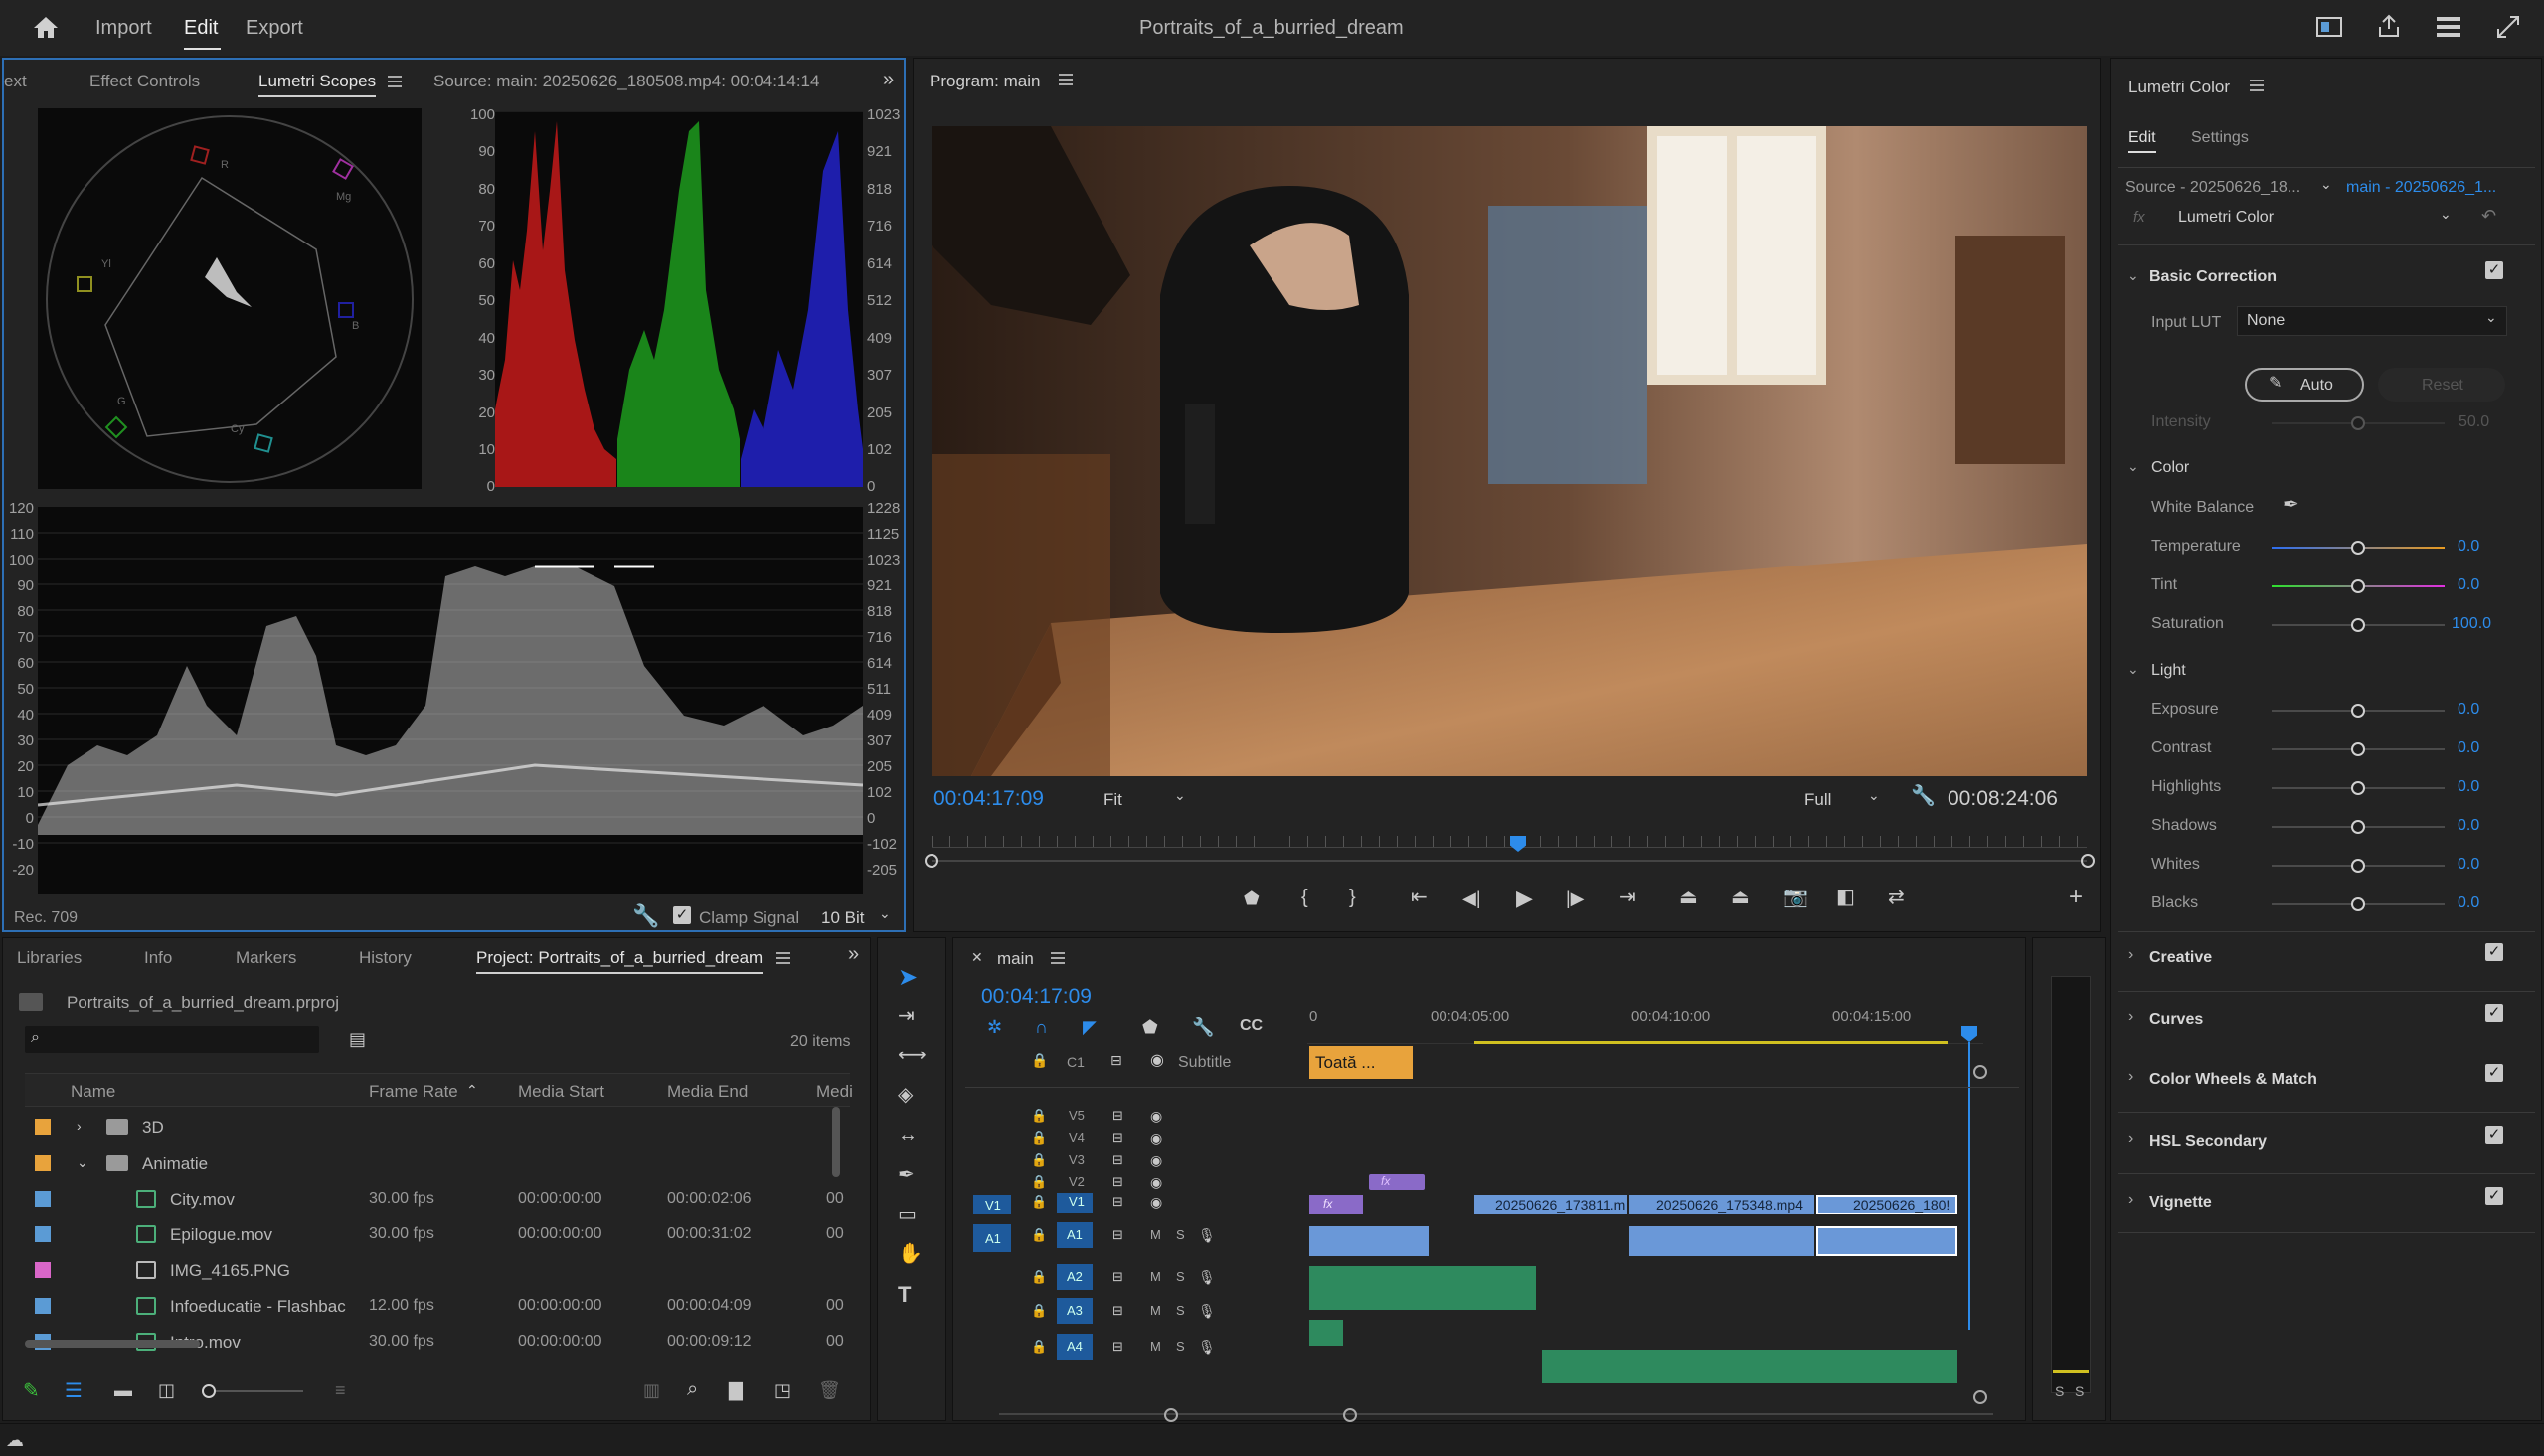  Describe the element at coordinates (908, 1135) in the screenshot. I see `slip-tool-icon: ↔` at that location.